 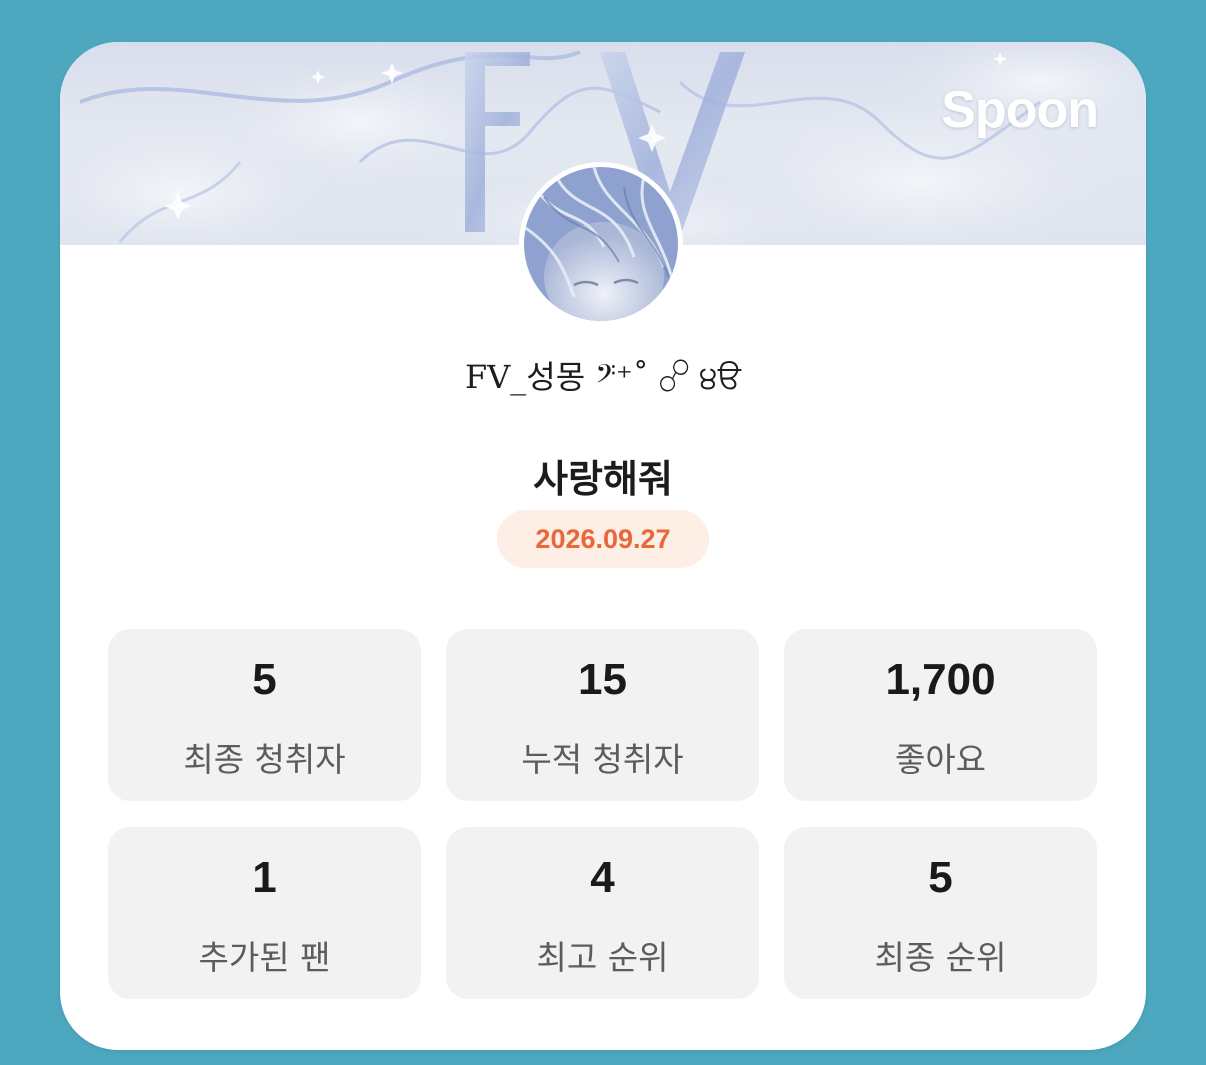 What do you see at coordinates (264, 759) in the screenshot?
I see `stat-label: 최종 청취자` at bounding box center [264, 759].